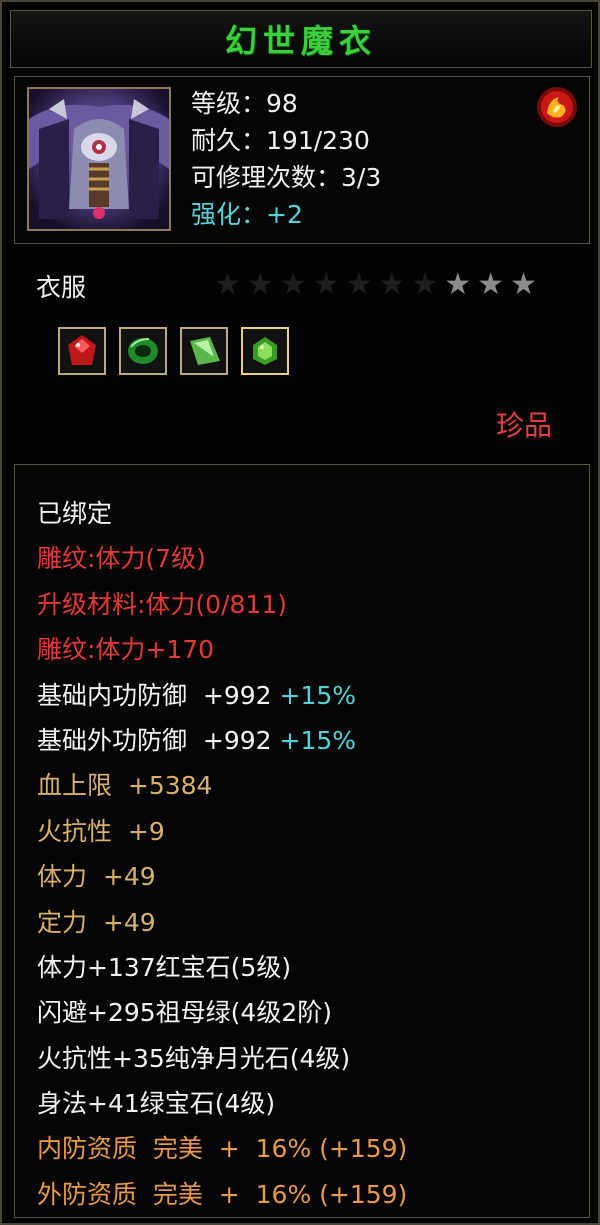  Describe the element at coordinates (222, 513) in the screenshot. I see `attribute-row: 已绑定` at that location.